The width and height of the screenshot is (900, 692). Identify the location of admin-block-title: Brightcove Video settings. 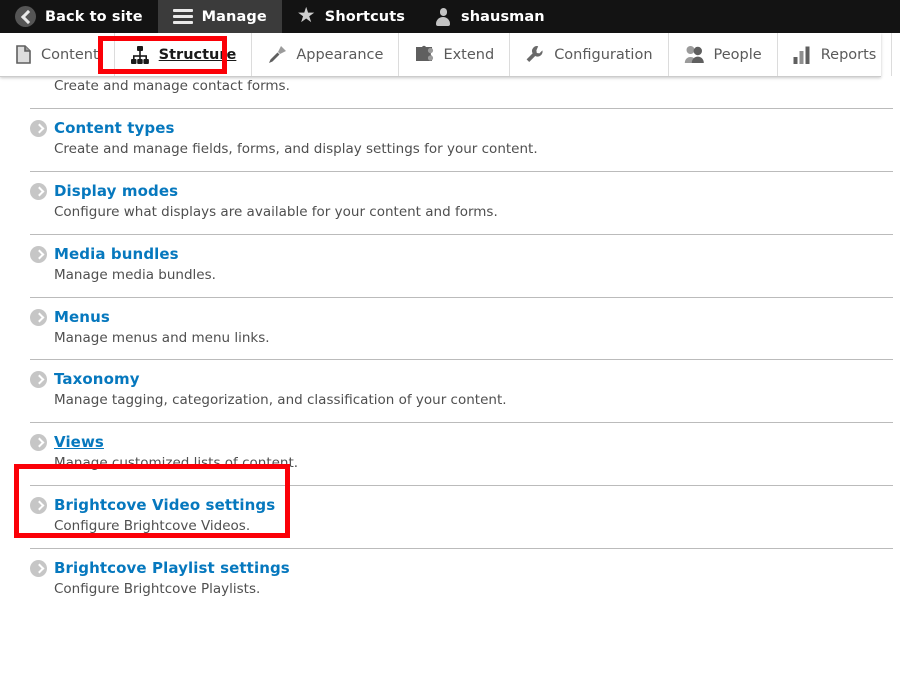
(461, 506).